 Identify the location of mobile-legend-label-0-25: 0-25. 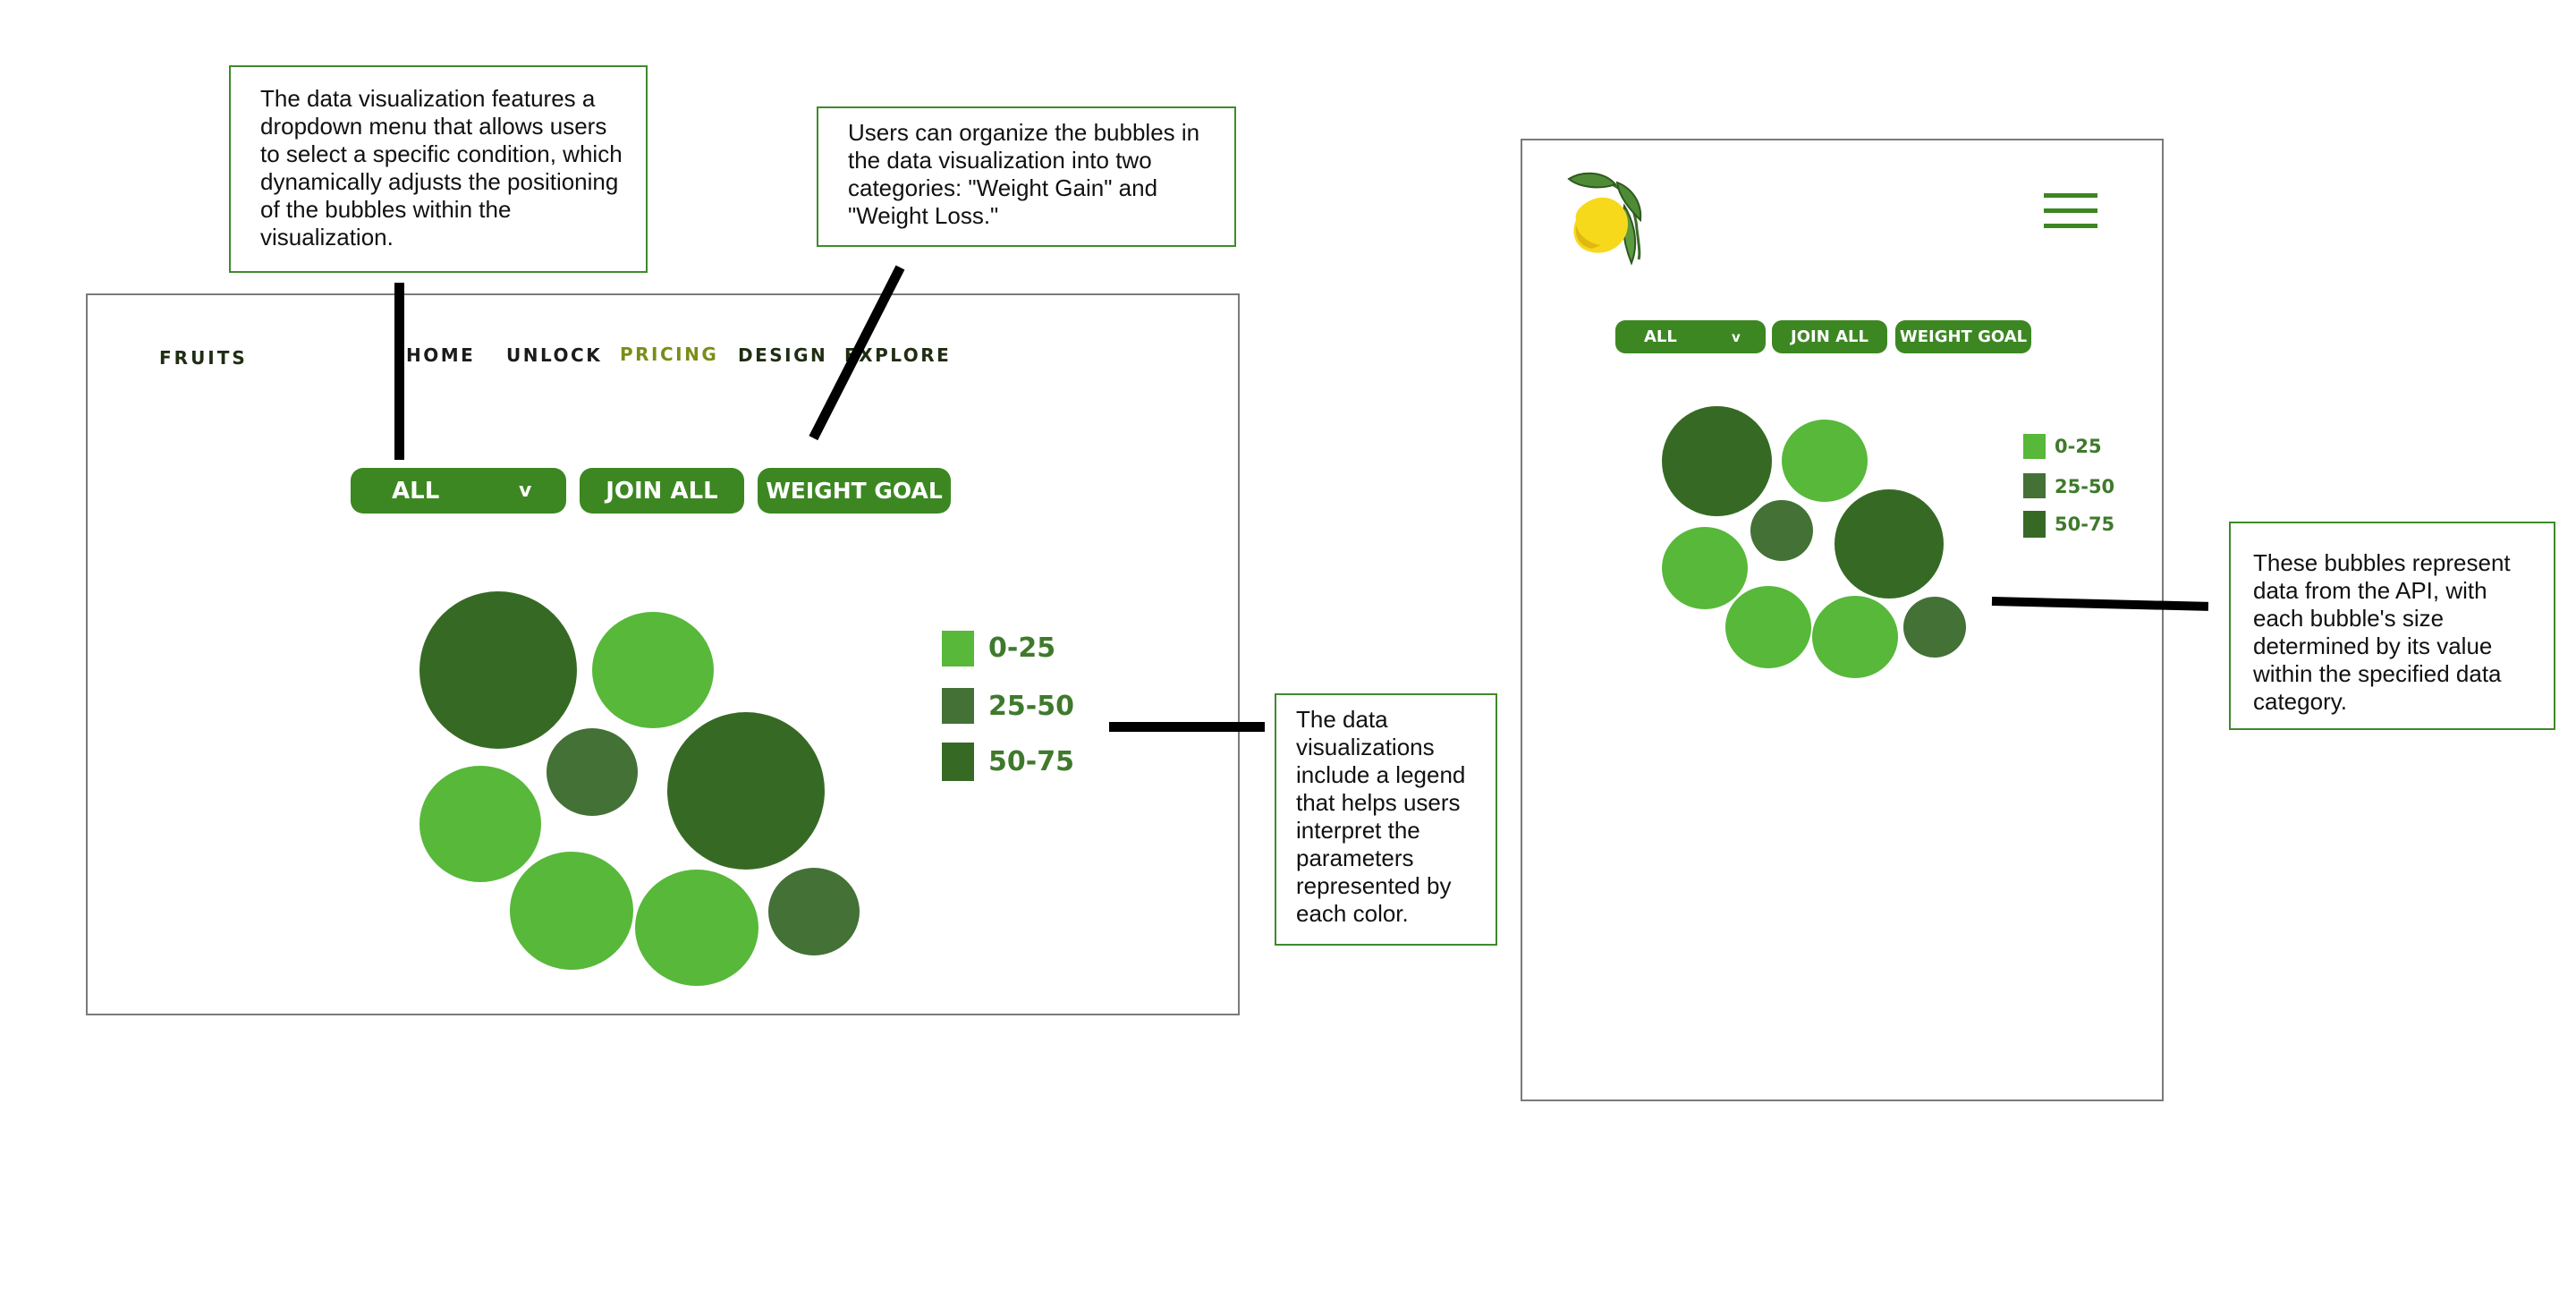
(2078, 446).